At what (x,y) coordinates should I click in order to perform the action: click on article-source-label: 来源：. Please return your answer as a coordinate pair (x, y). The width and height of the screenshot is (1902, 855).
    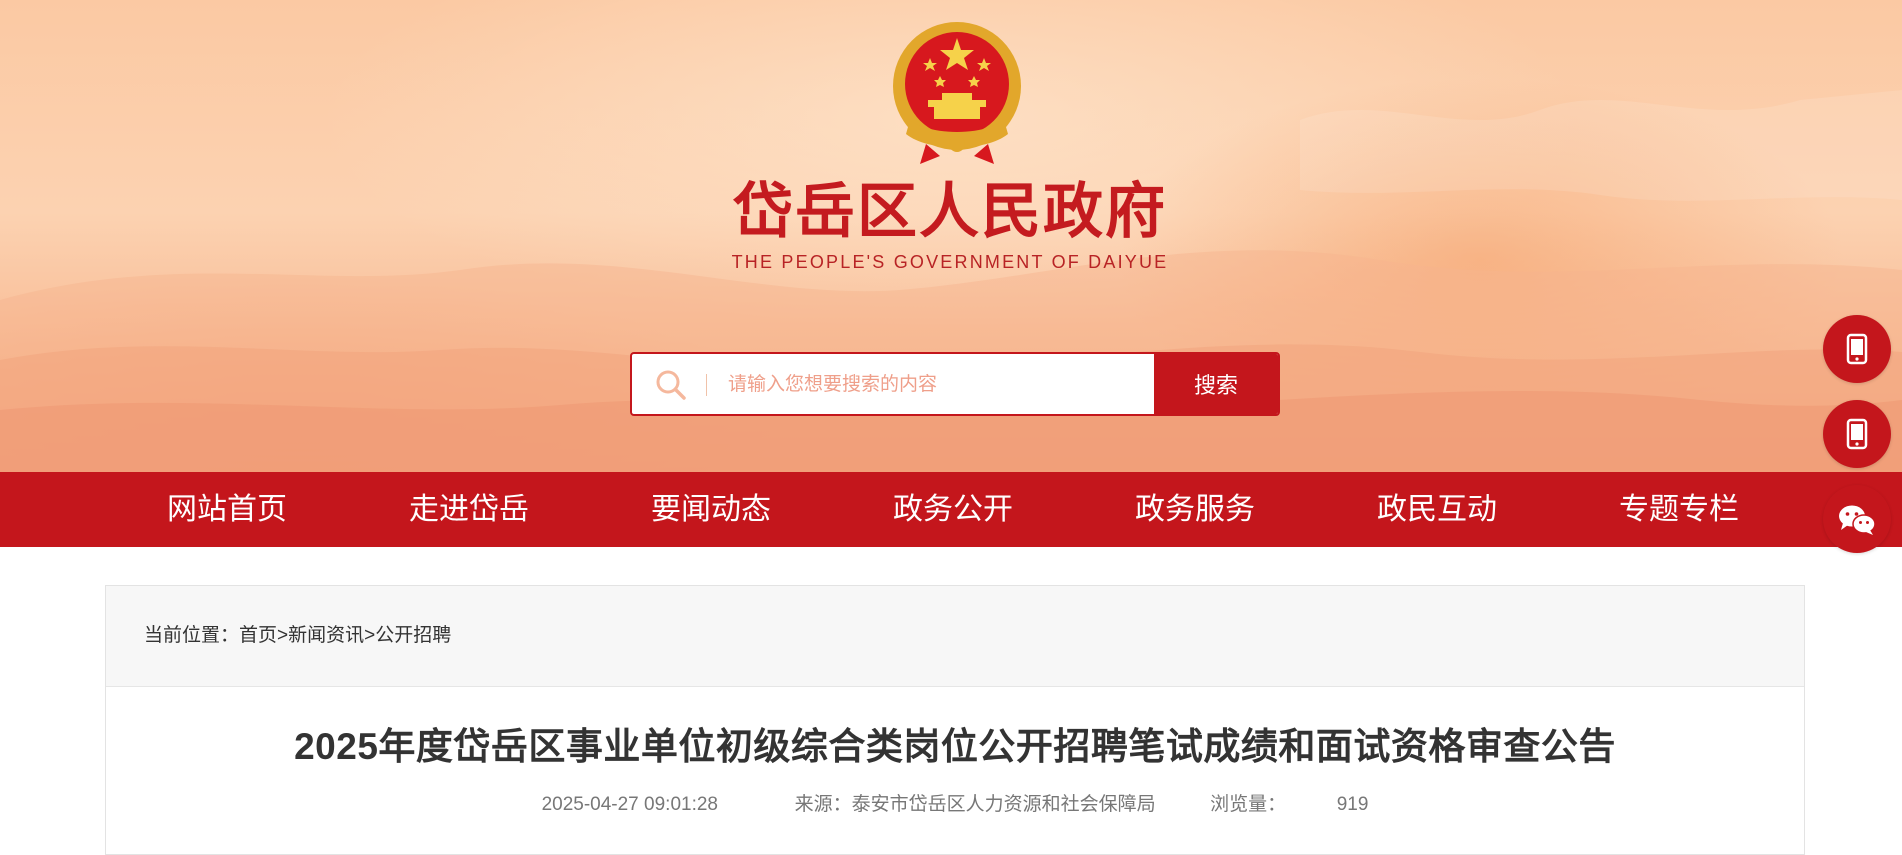
    Looking at the image, I should click on (823, 804).